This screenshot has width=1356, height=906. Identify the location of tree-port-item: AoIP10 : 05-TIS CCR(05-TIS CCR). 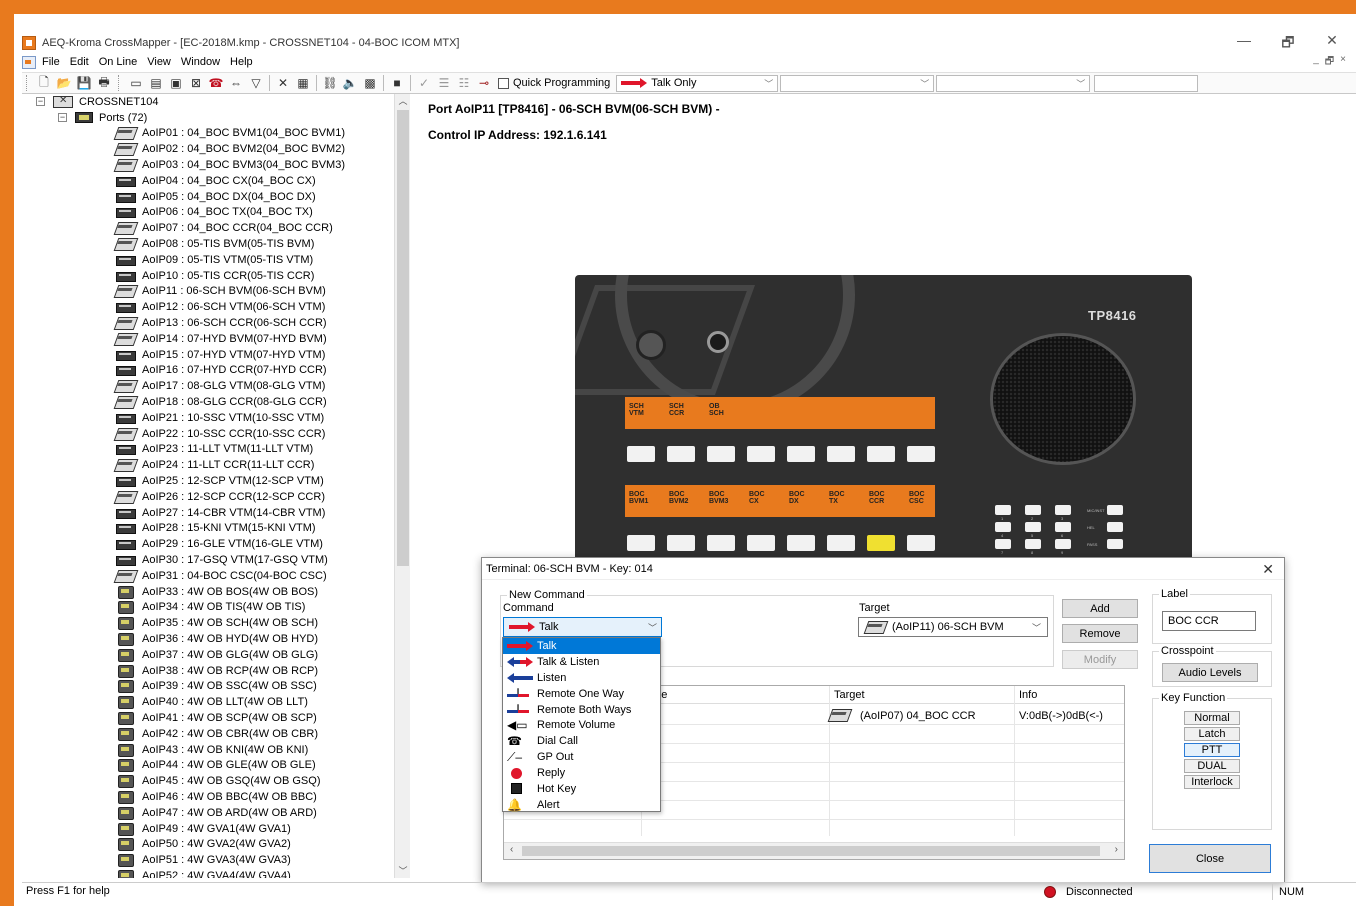
(215, 276).